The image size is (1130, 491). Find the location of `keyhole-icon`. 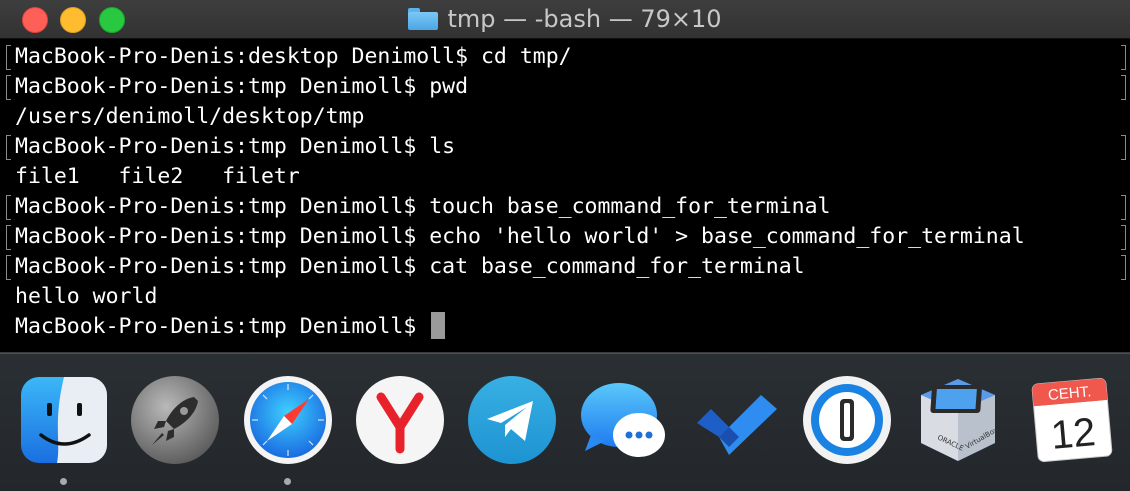

keyhole-icon is located at coordinates (847, 420).